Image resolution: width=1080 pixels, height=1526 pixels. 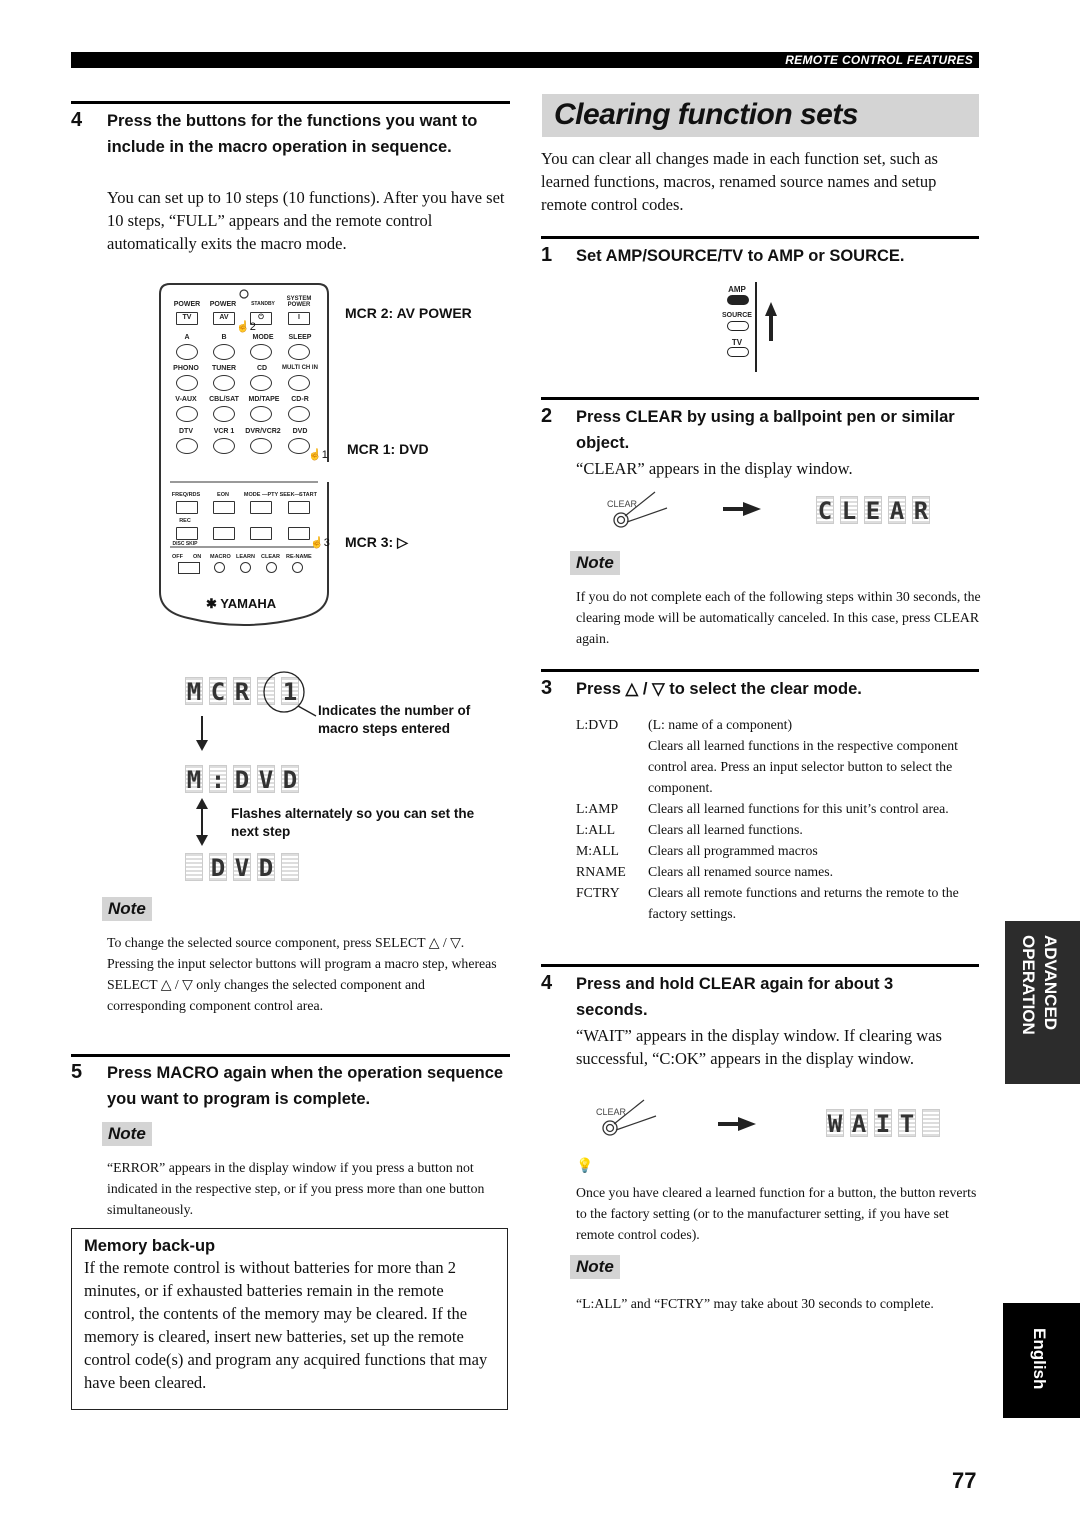 What do you see at coordinates (778, 829) in the screenshot?
I see `clear-mode-row: L:ALL Clears all learned functions.` at bounding box center [778, 829].